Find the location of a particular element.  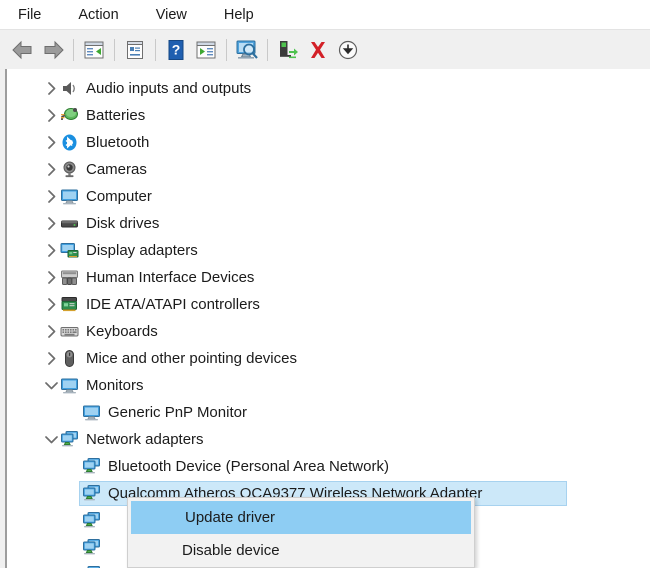

context-menu-item-disable-device: Disable device is located at coordinates (301, 550).